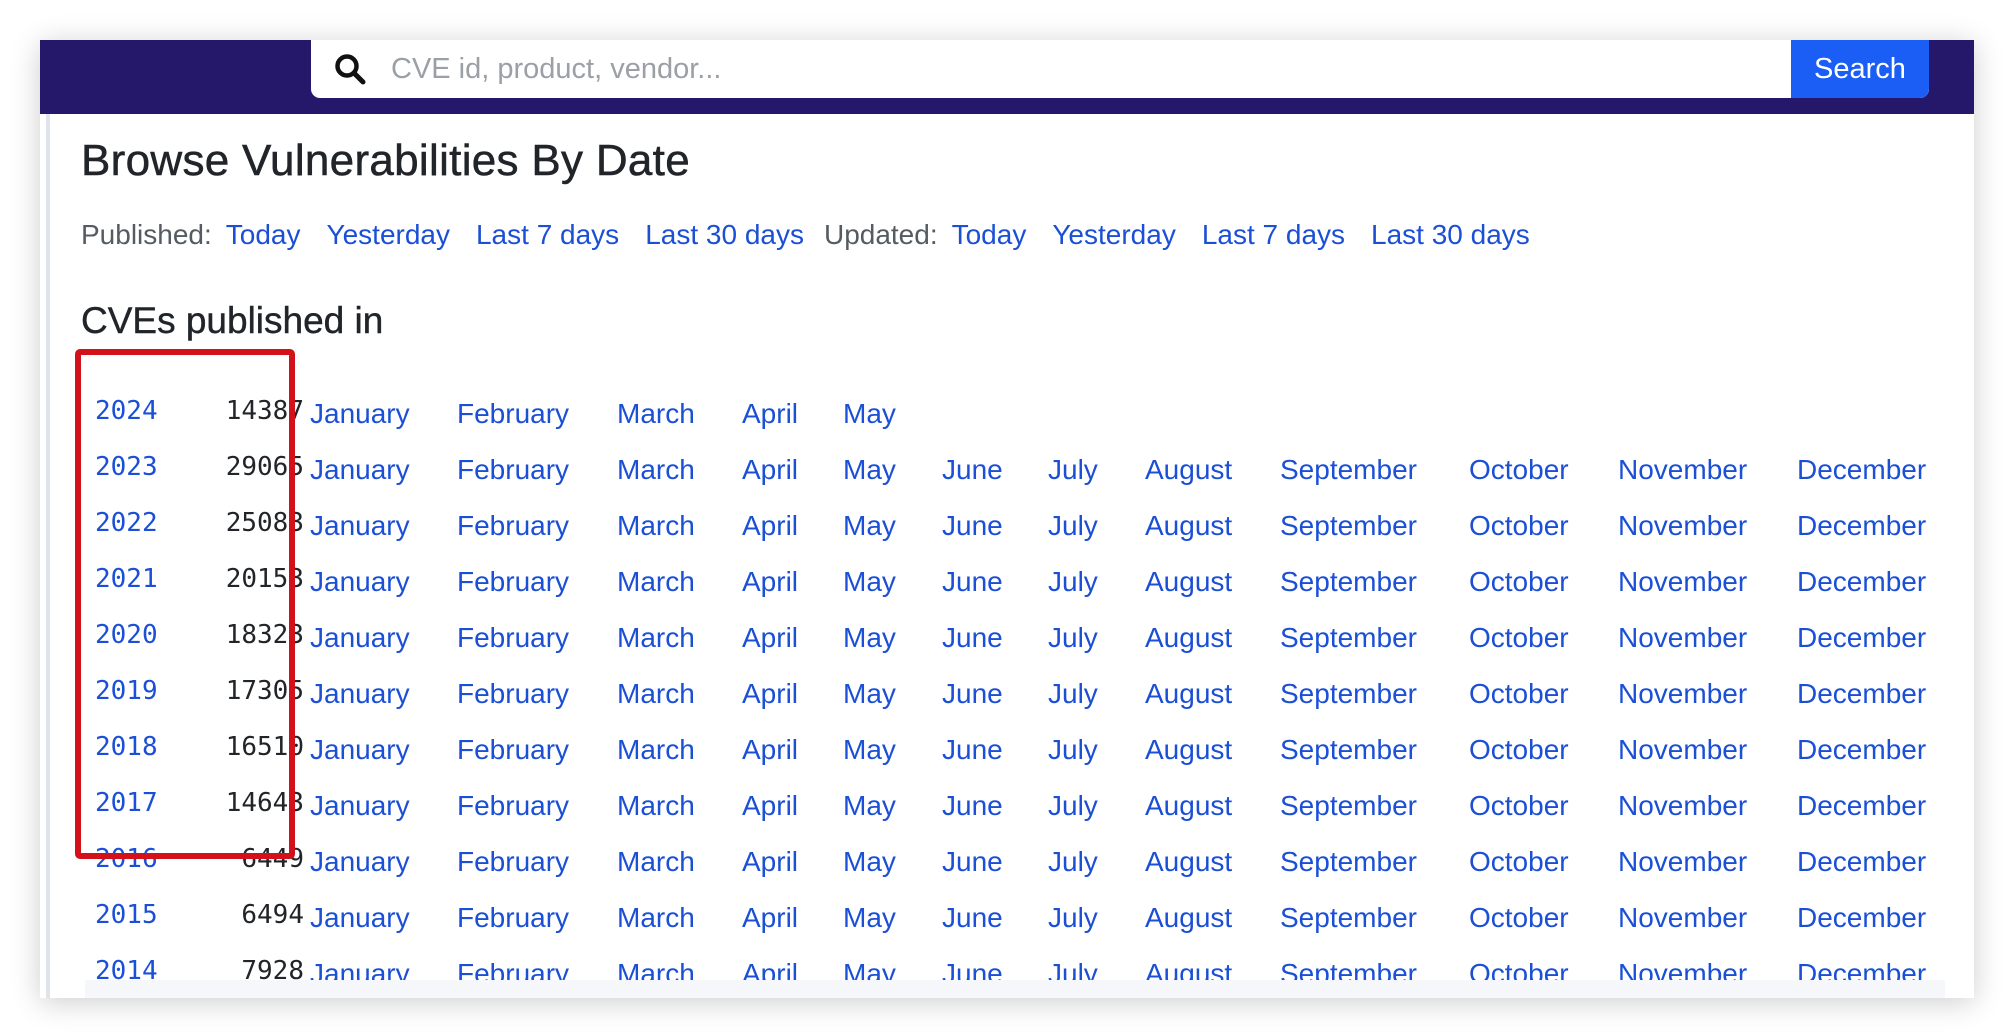 The width and height of the screenshot is (2014, 1036). What do you see at coordinates (547, 235) in the screenshot?
I see `published-last-7-days-link: Last 7 days` at bounding box center [547, 235].